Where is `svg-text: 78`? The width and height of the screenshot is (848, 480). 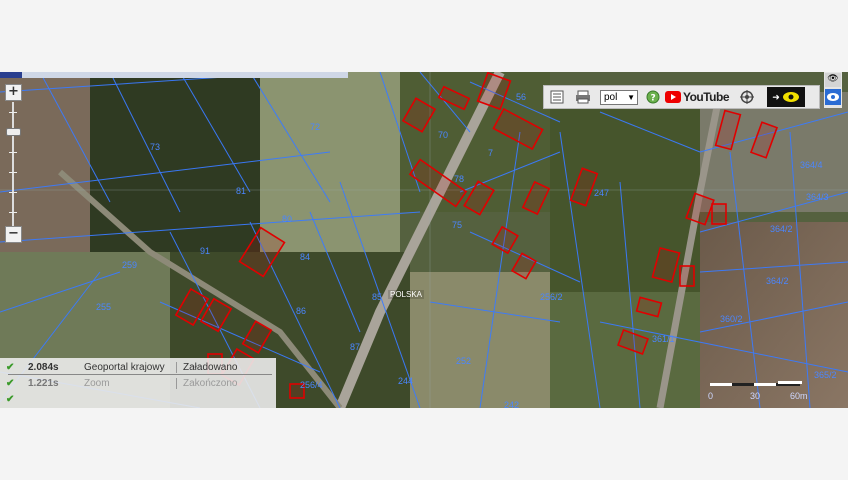
svg-text: 78 is located at coordinates (459, 179).